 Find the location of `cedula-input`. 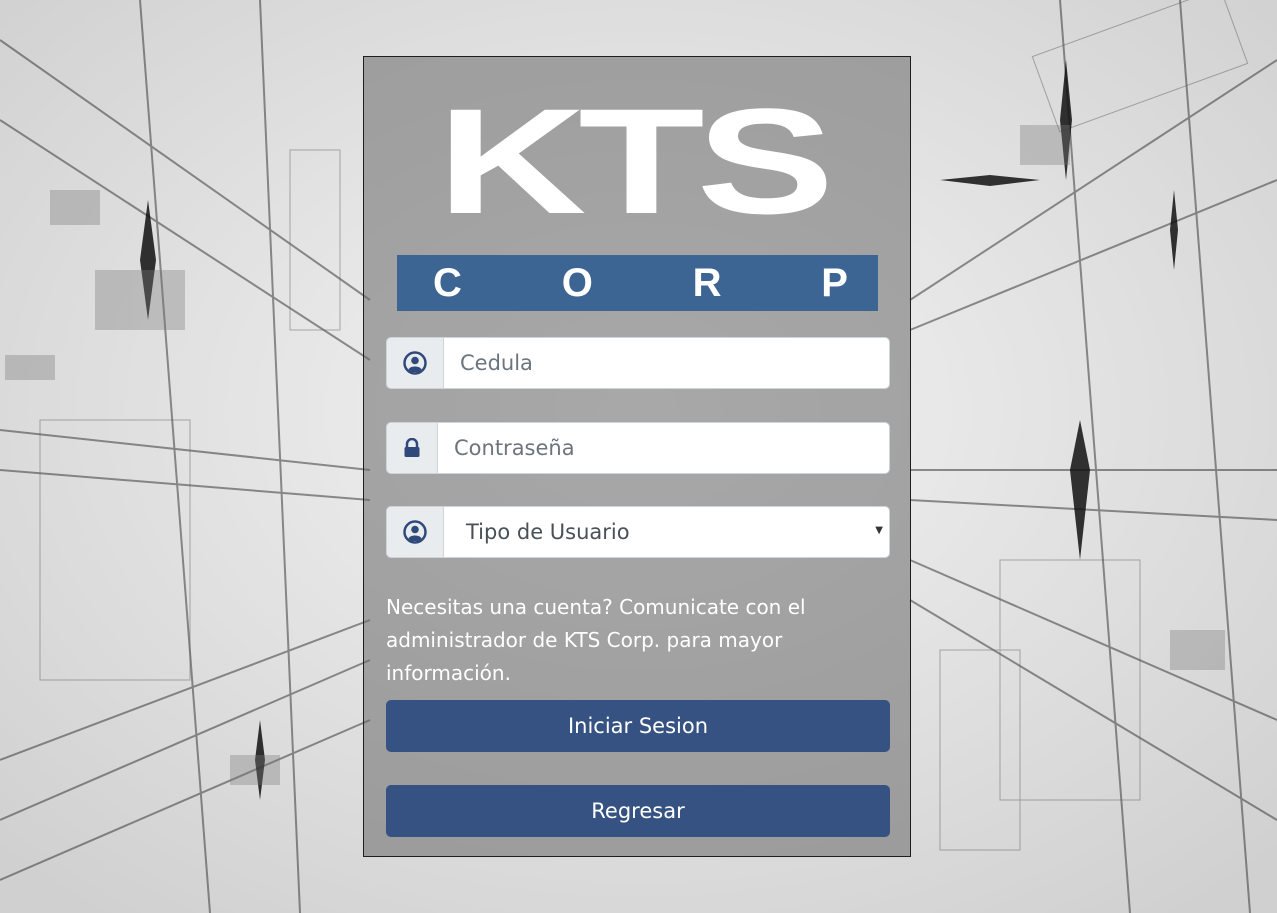

cedula-input is located at coordinates (666, 363).